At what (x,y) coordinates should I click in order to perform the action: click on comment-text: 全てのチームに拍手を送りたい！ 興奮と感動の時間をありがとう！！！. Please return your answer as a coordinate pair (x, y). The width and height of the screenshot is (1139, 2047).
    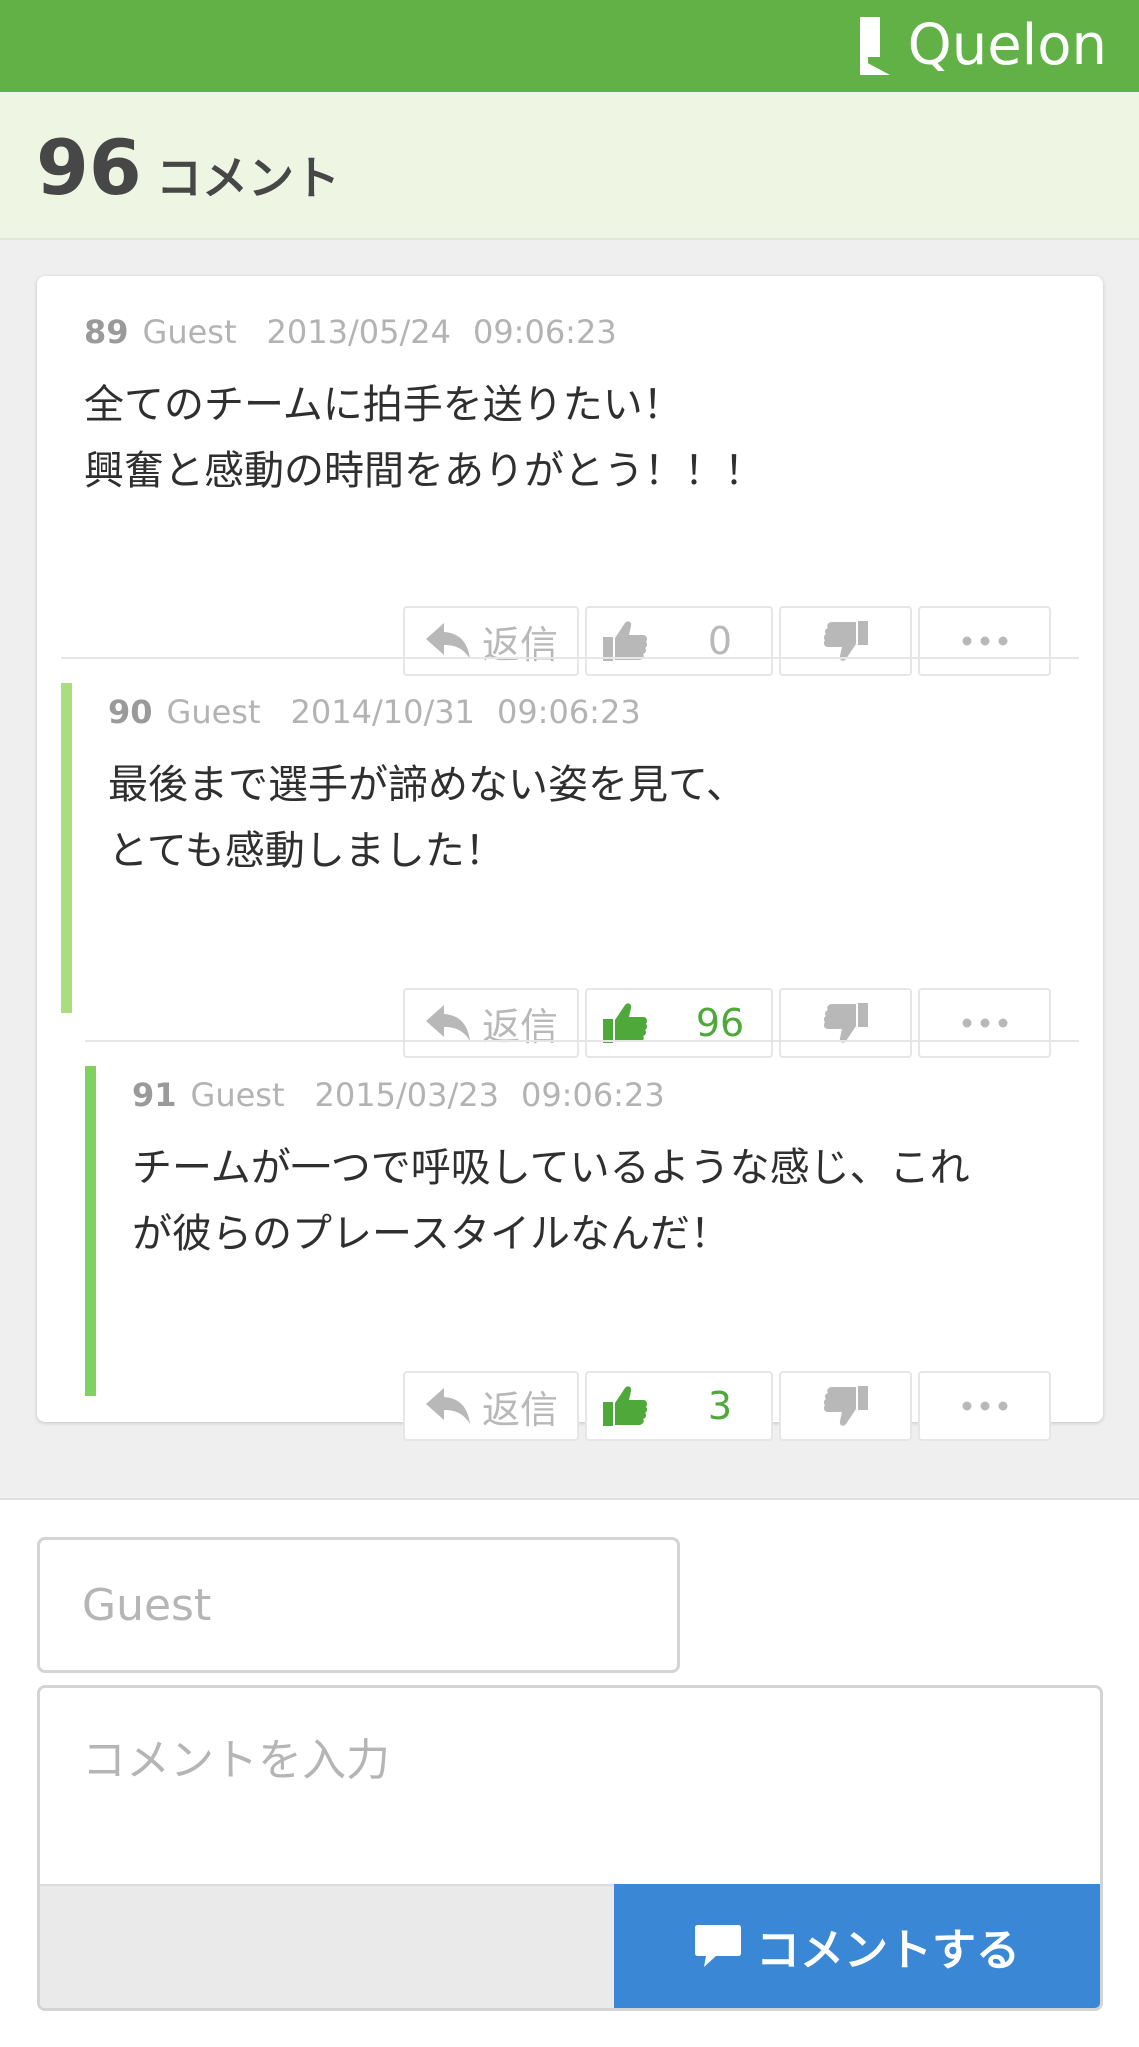
    Looking at the image, I should click on (424, 438).